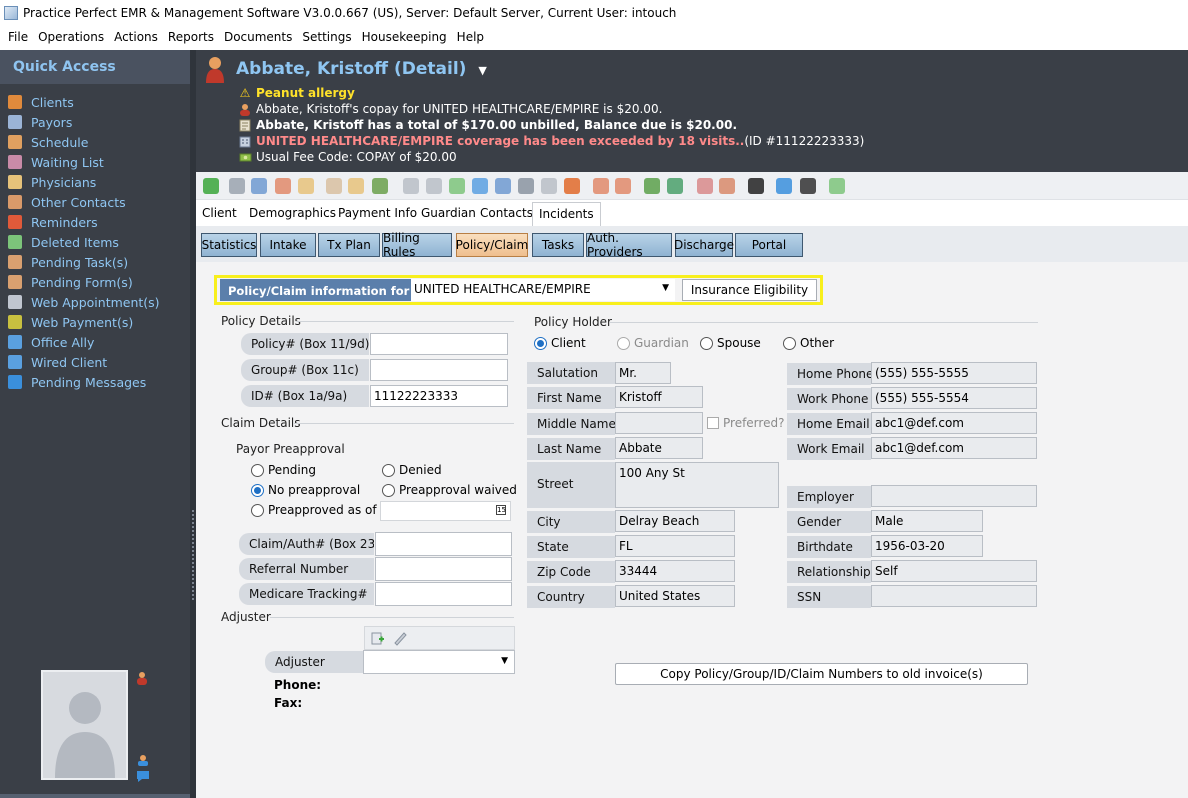 This screenshot has width=1188, height=798. What do you see at coordinates (63, 242) in the screenshot?
I see `sidebar-item-deleted-items: Deleted Items` at bounding box center [63, 242].